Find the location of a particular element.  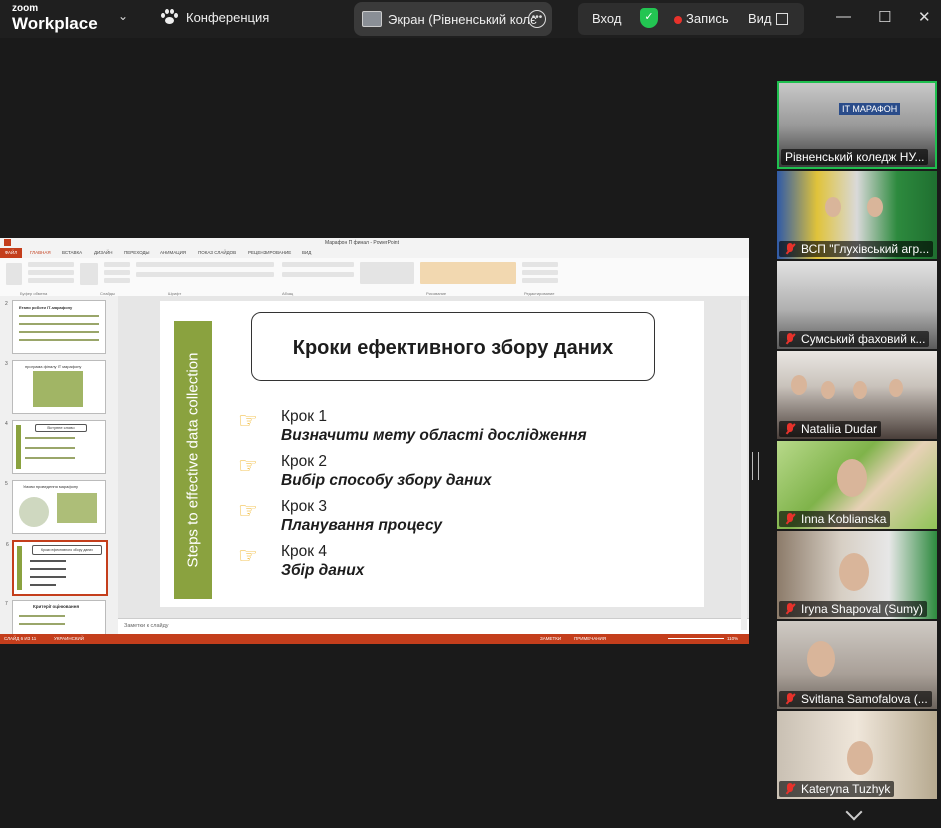

slide-thumbnail-selected: 6 Кроки ефективного збору даних is located at coordinates (57, 568).